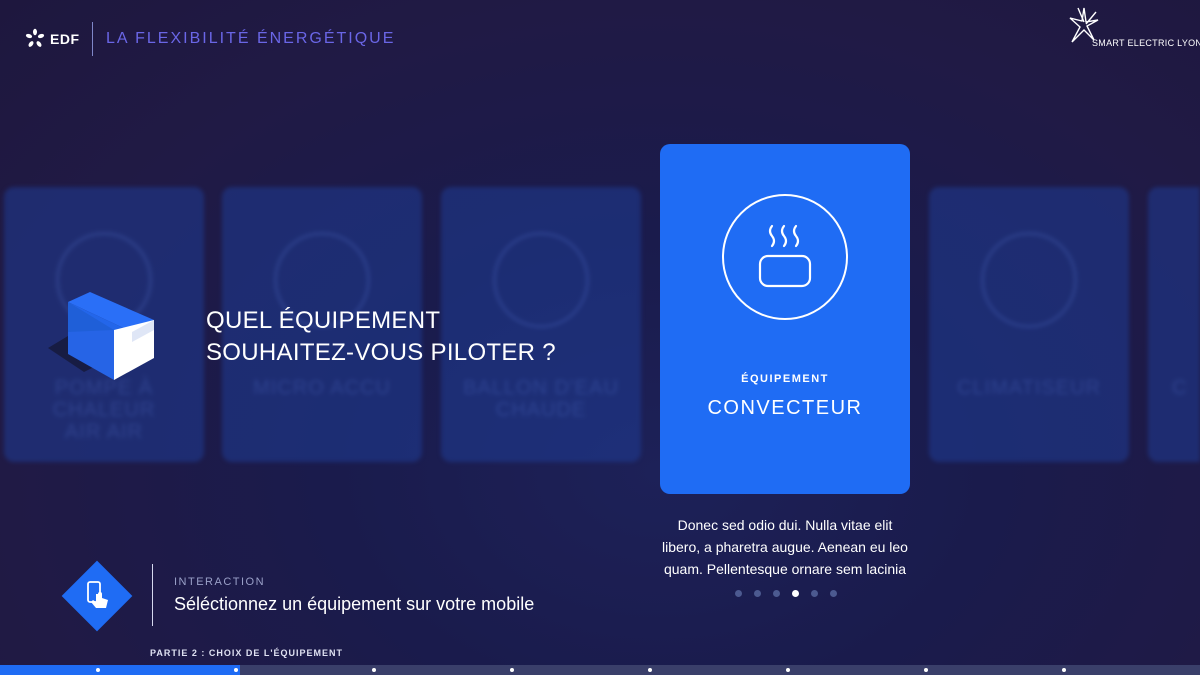  I want to click on edf-flower-icon, so click(35, 37).